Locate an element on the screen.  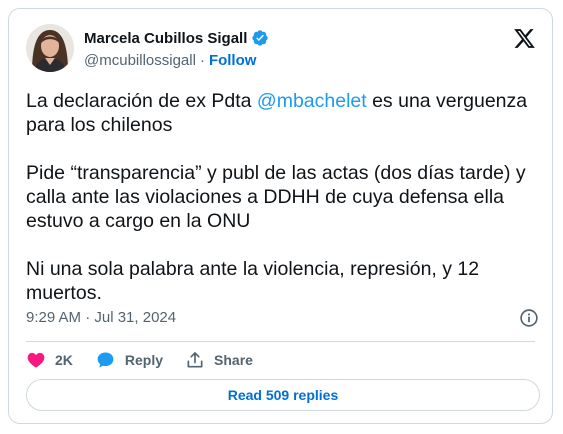
author-name: Marcela Cubillos Sigall is located at coordinates (165, 38).